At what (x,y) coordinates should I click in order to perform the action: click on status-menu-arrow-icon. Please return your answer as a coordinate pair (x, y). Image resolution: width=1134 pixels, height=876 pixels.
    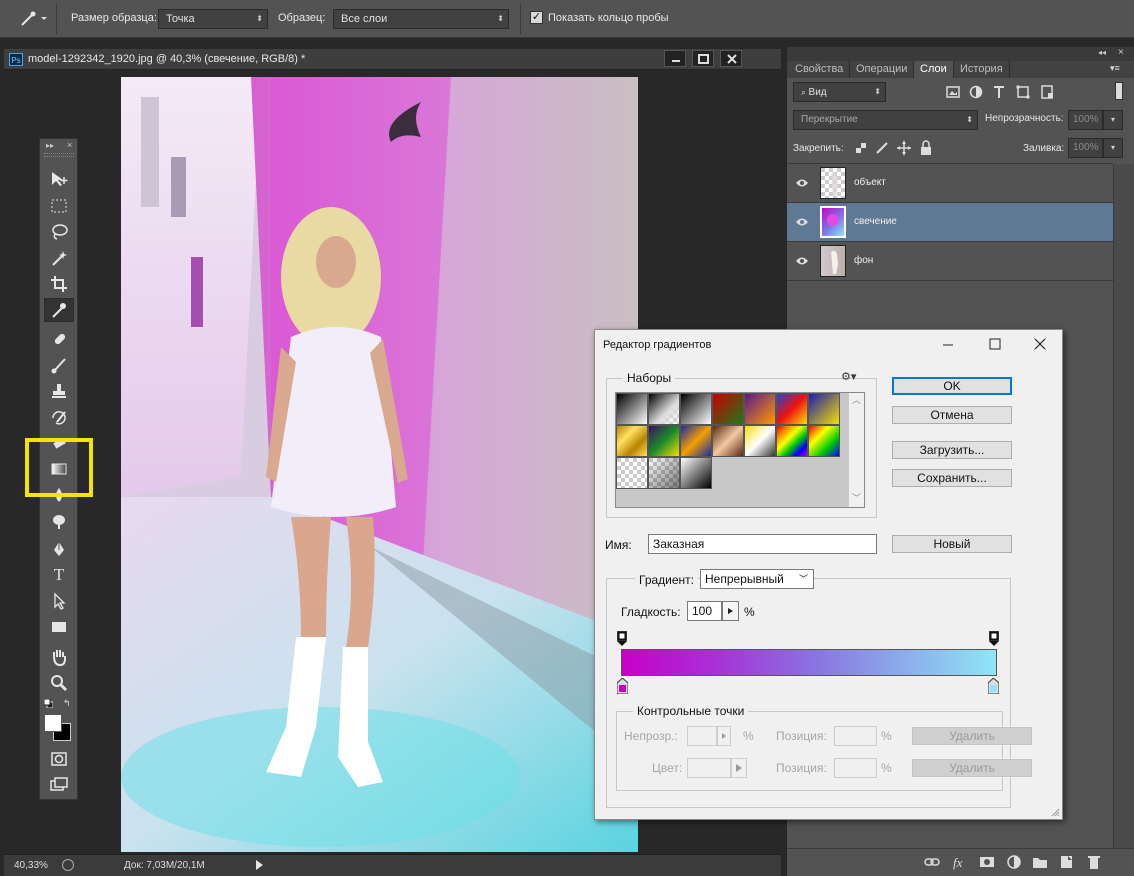
    Looking at the image, I should click on (259, 865).